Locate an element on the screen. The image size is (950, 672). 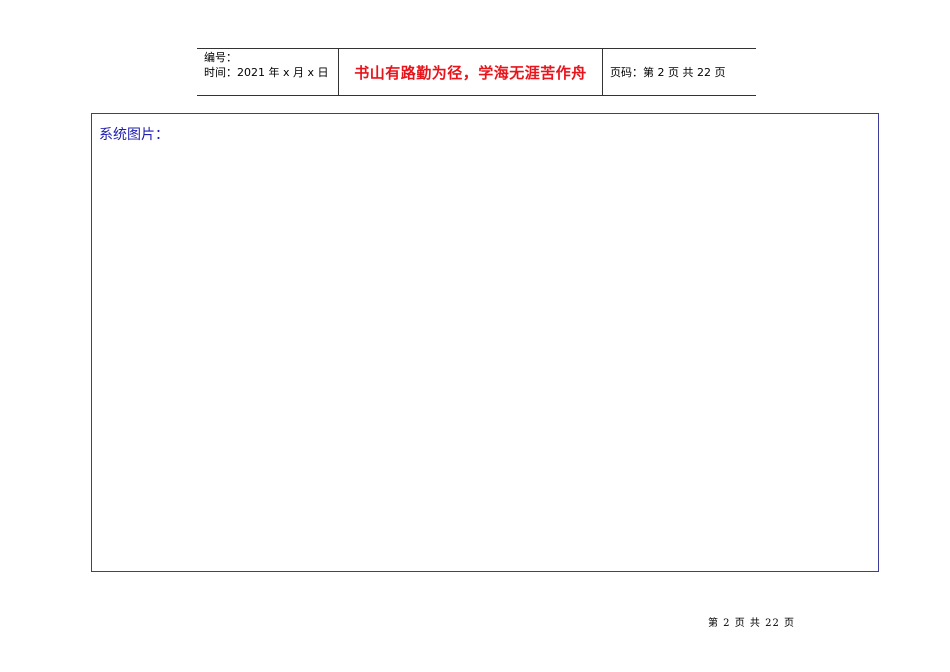
page-footer-number: 第 2 页 共 22 页 is located at coordinates (751, 623).